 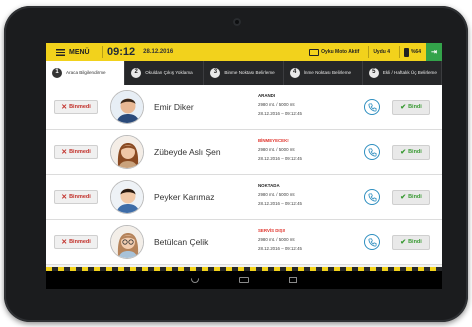 What do you see at coordinates (79, 52) in the screenshot?
I see `menu-label: MENÜ` at bounding box center [79, 52].